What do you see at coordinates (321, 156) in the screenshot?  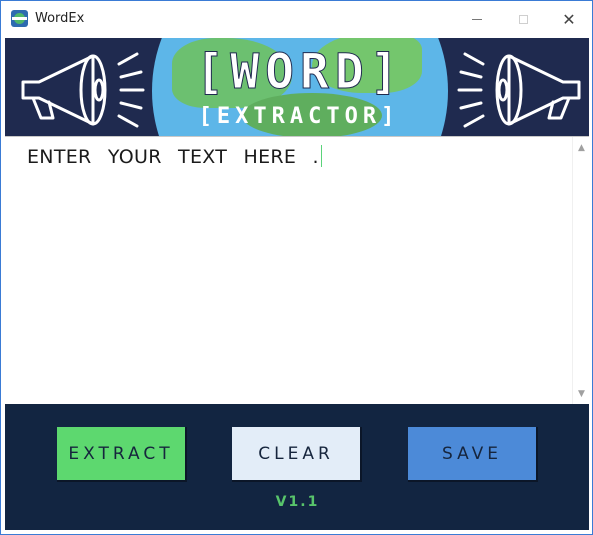 I see `text-caret` at bounding box center [321, 156].